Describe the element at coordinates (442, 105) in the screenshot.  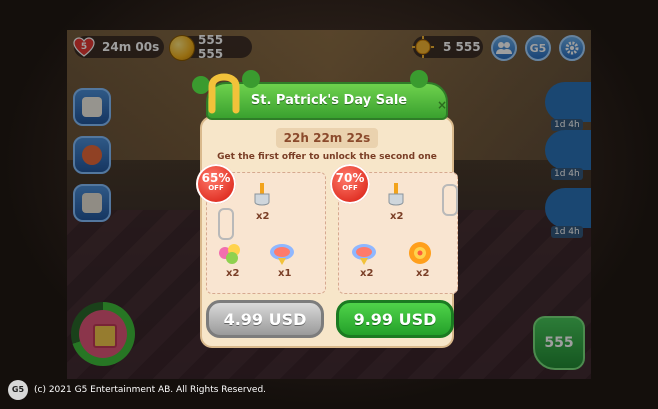
I see `close-button: ×` at that location.